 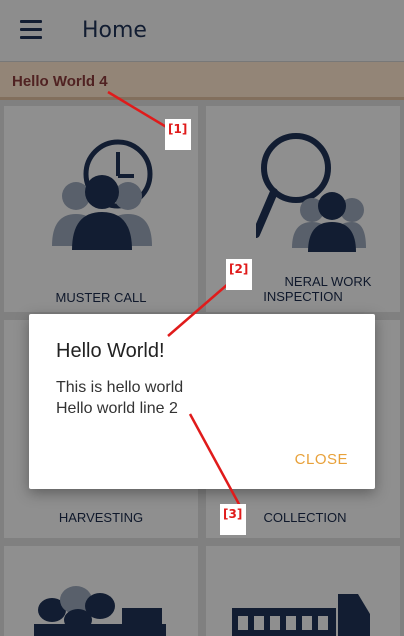 What do you see at coordinates (178, 134) in the screenshot?
I see `annotation-marker-1: [1]` at bounding box center [178, 134].